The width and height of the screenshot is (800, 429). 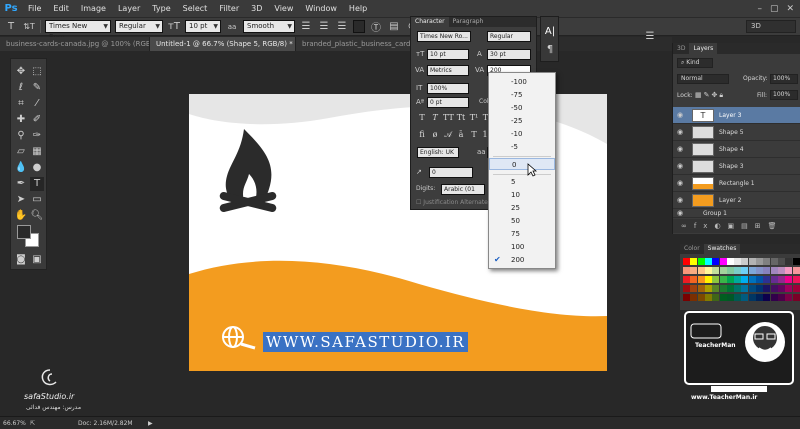 I want to click on layer-row-layer-3: ◉ T Layer 3, so click(x=736, y=115).